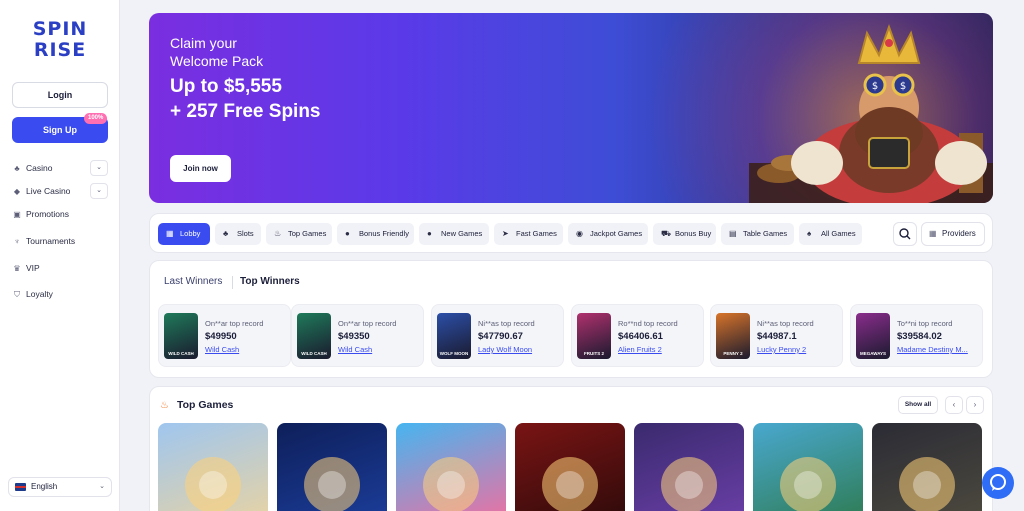  I want to click on show-all-button: Show all, so click(918, 405).